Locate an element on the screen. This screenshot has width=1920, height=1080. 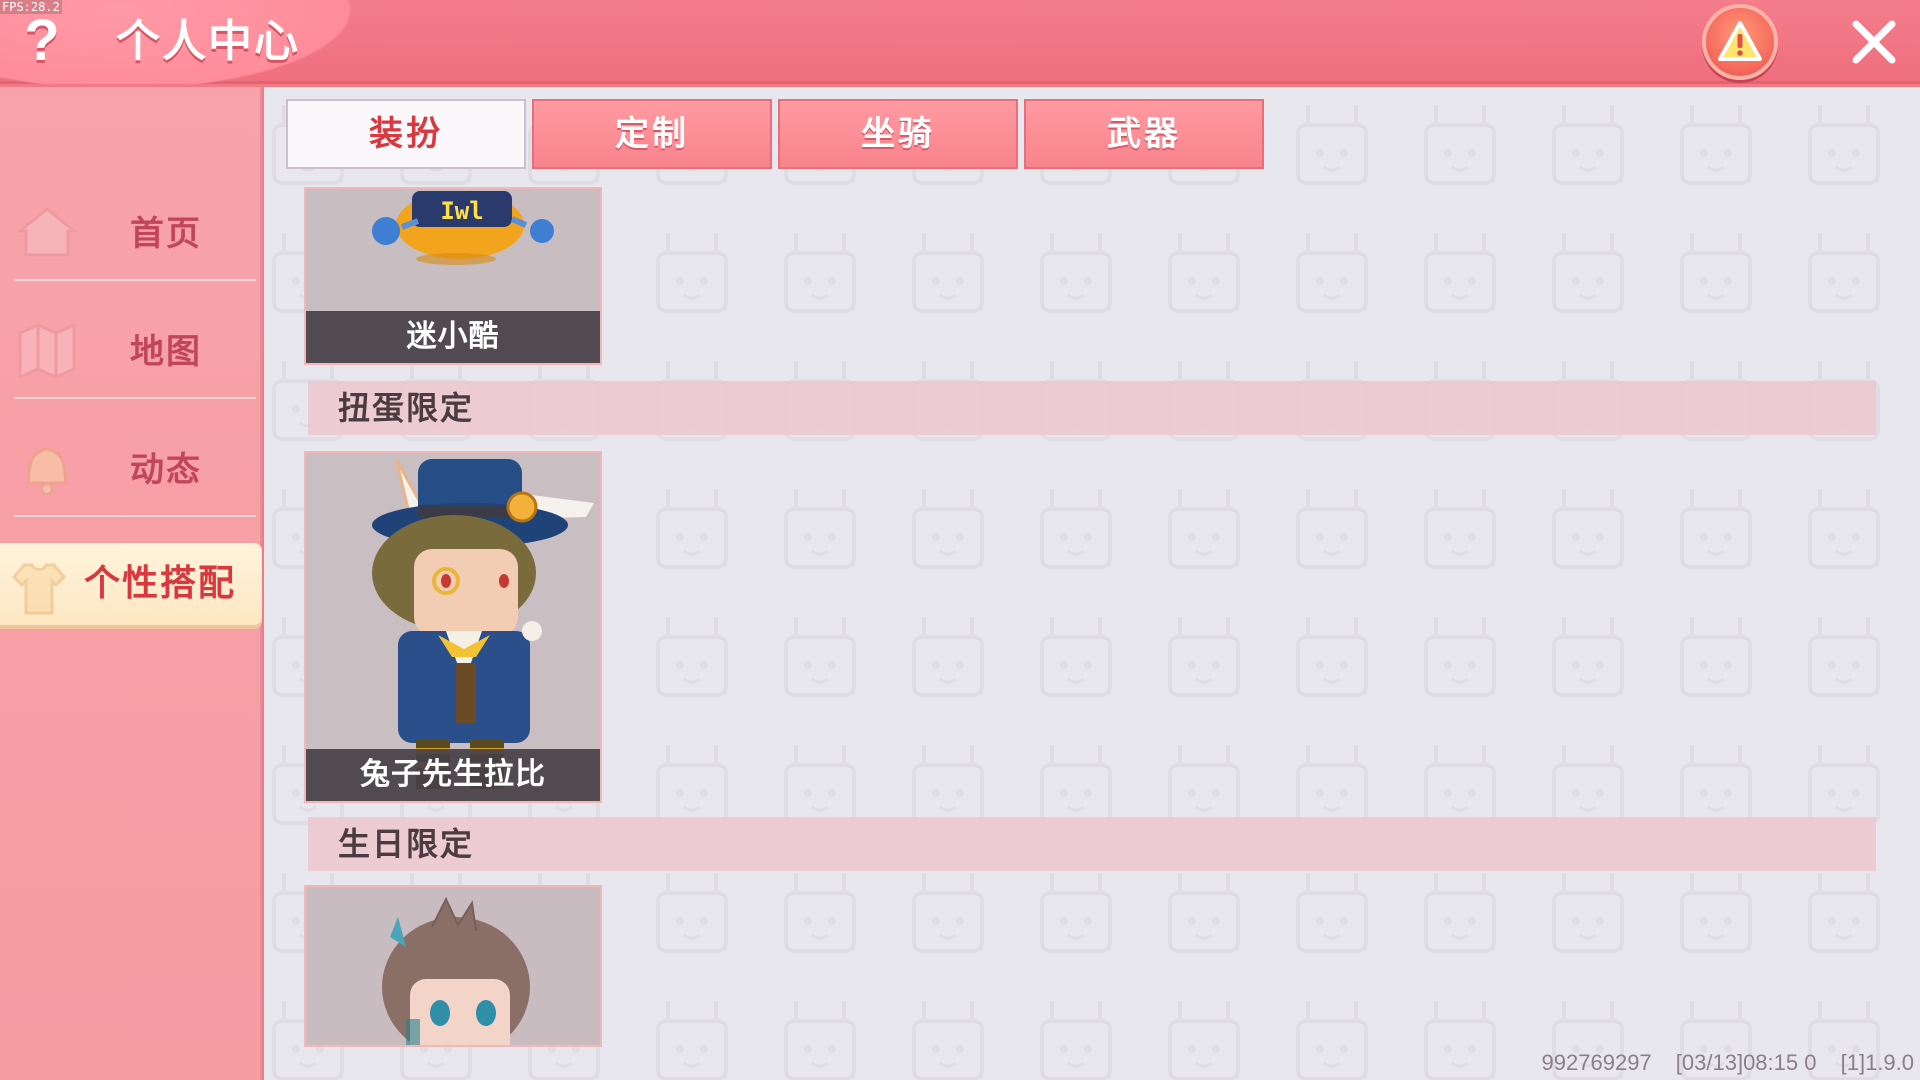
sidebar-item-label: 个性搭配 is located at coordinates (159, 583).